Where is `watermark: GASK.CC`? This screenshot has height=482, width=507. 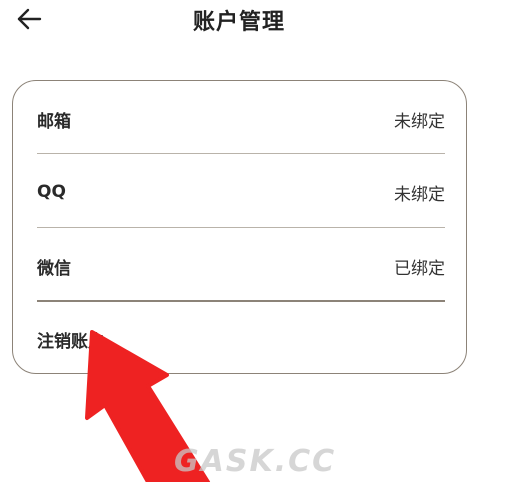
watermark: GASK.CC is located at coordinates (255, 461).